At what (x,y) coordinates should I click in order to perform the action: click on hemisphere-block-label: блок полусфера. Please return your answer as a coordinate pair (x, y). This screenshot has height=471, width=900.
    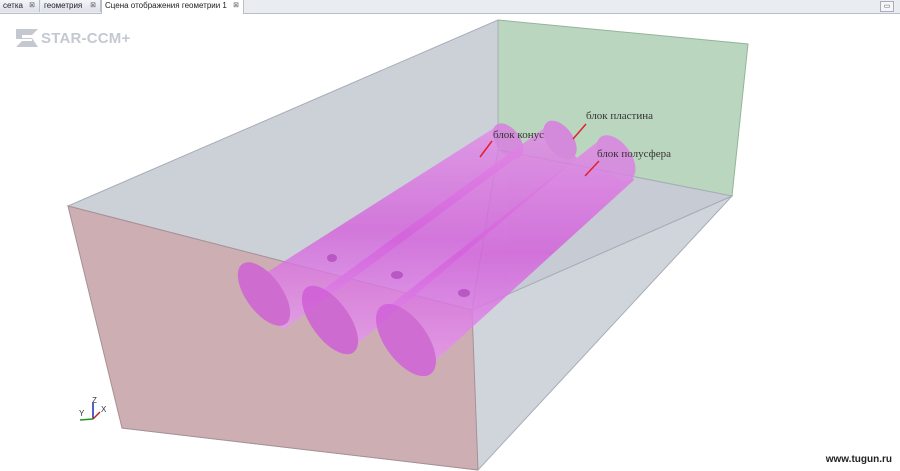
    Looking at the image, I should click on (634, 154).